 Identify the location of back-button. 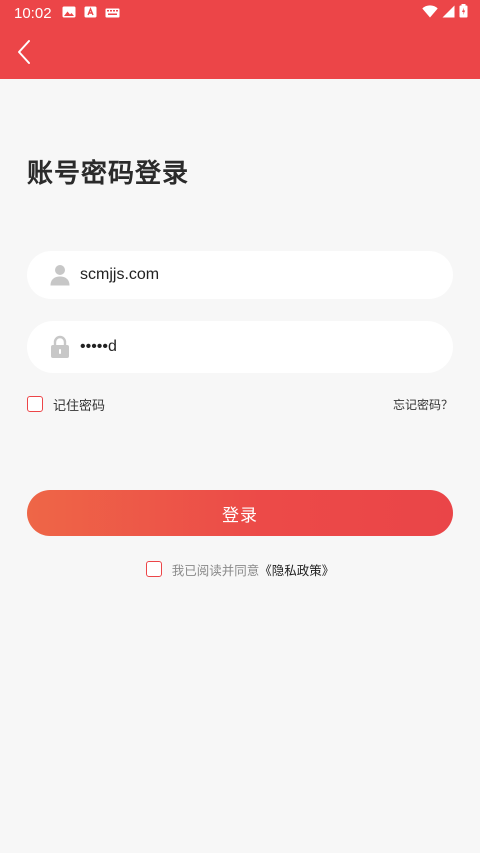
(24, 52).